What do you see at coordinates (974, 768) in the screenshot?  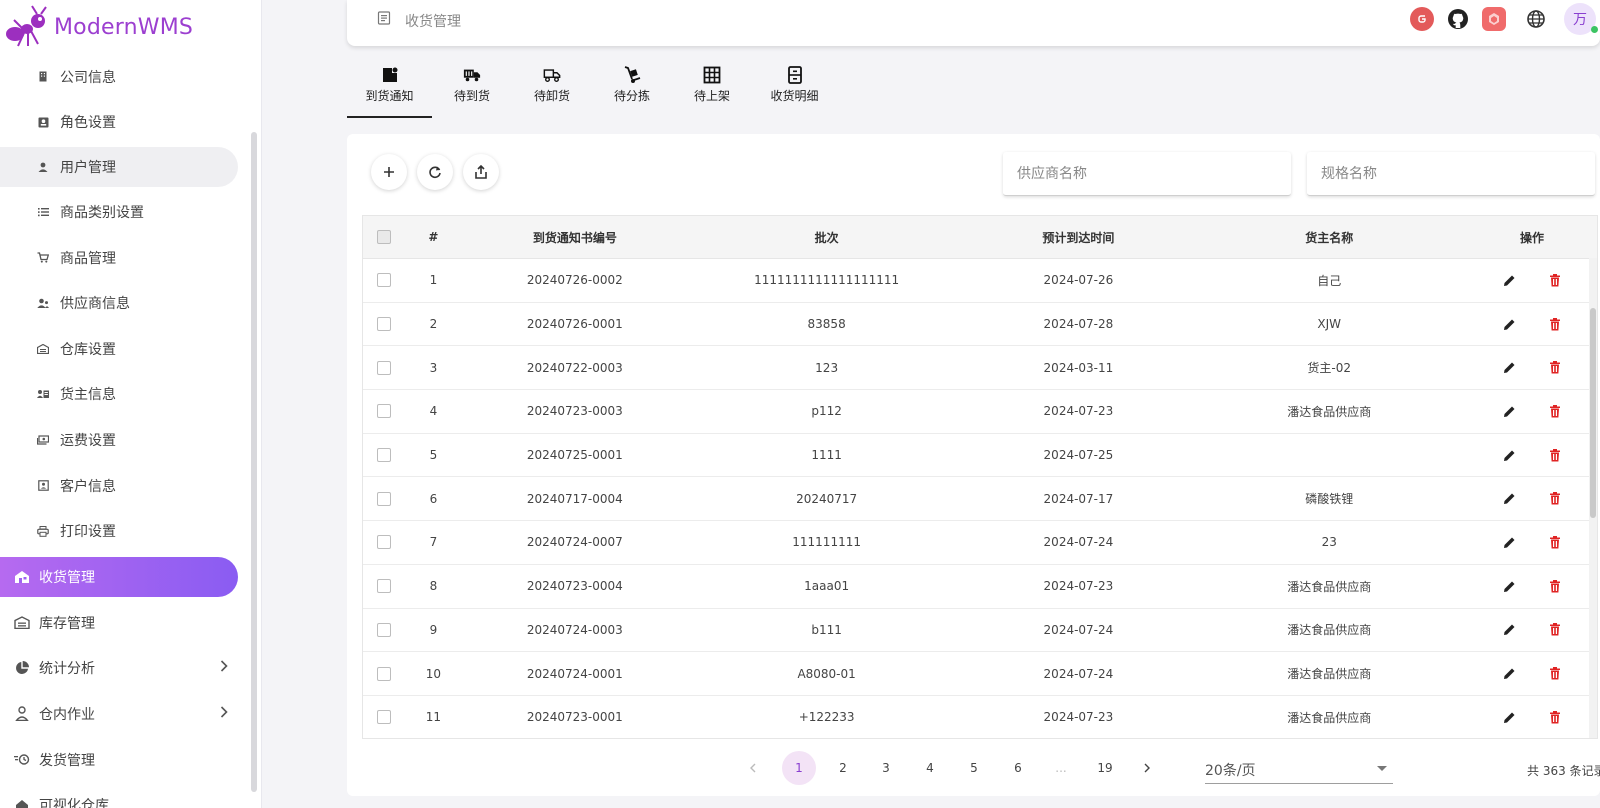 I see `page-button: 5` at bounding box center [974, 768].